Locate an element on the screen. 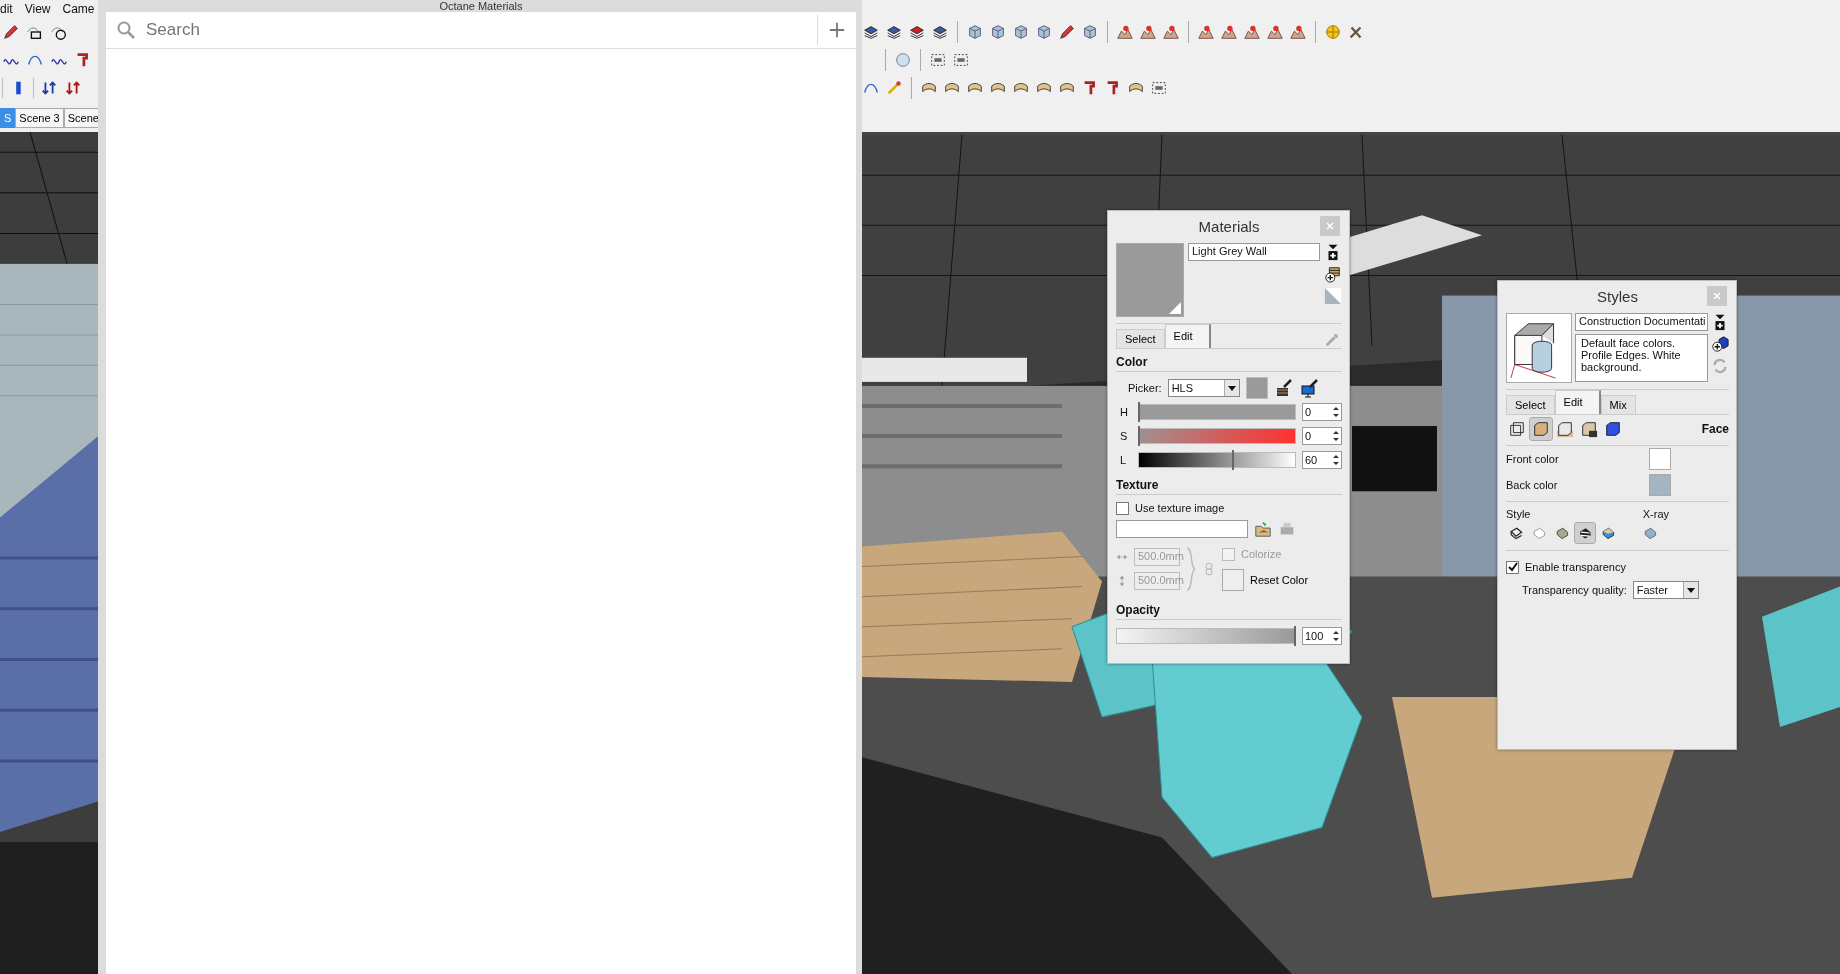  quality-dropdown: Faster is located at coordinates (1665, 590).